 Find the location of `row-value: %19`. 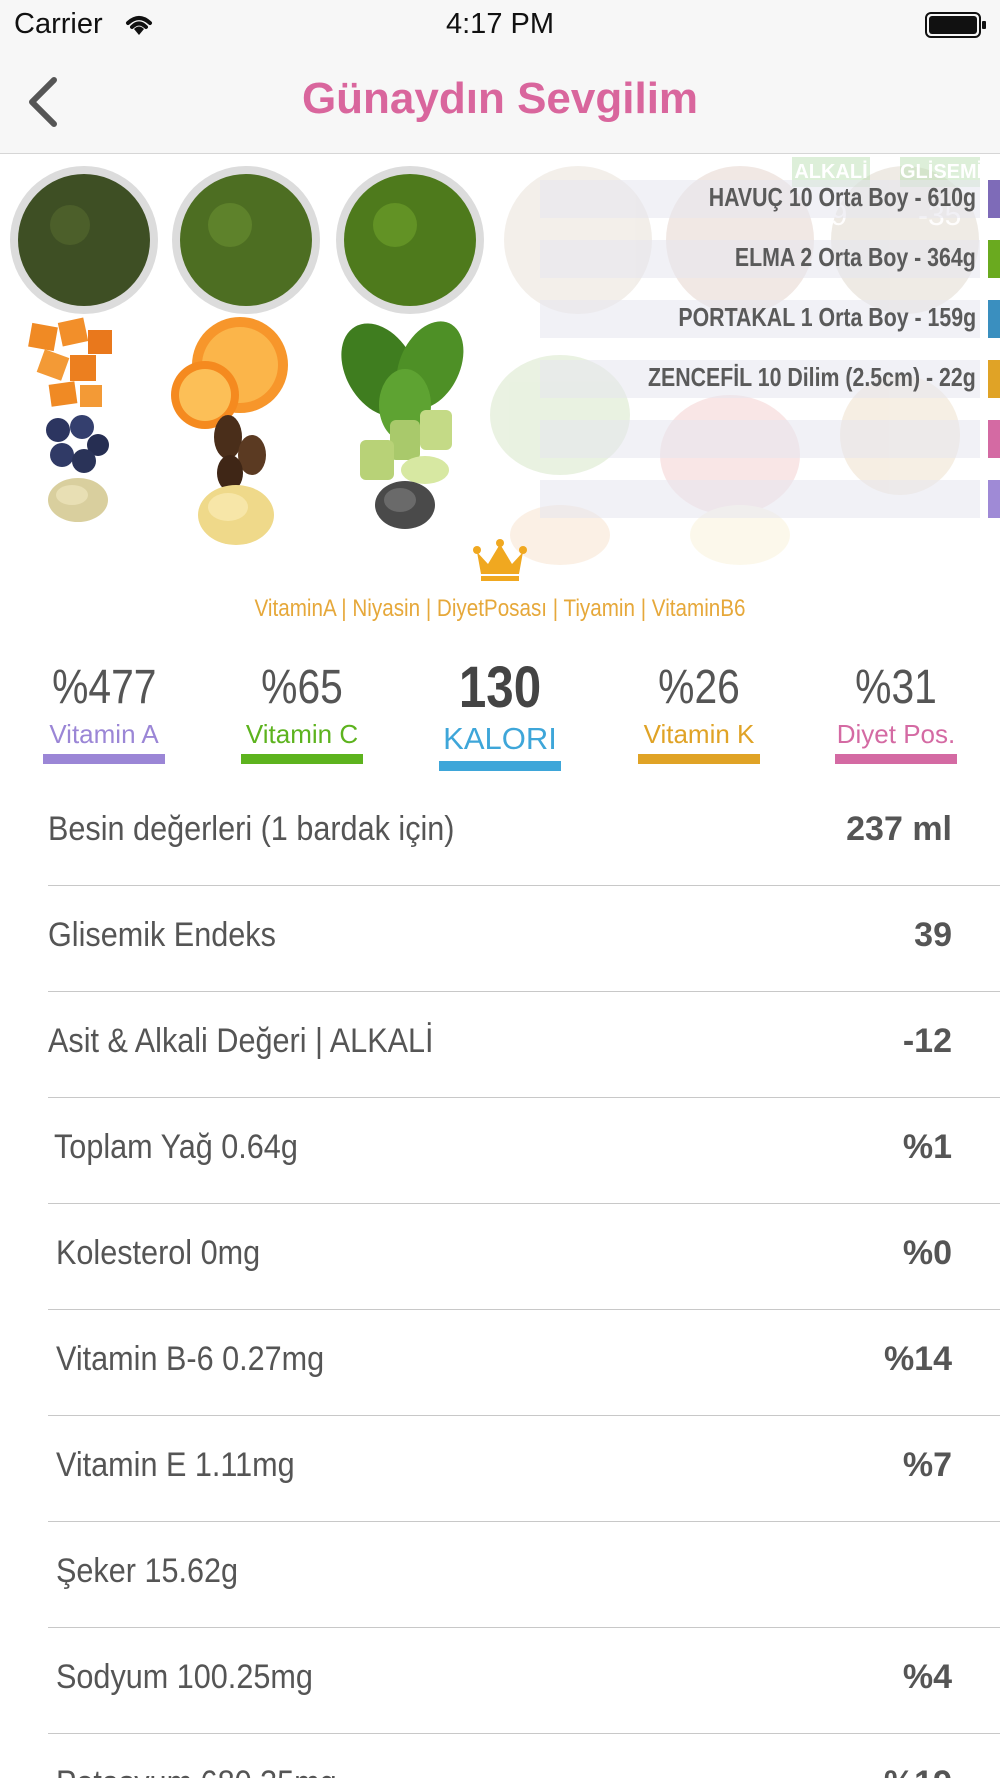

row-value: %19 is located at coordinates (918, 1771).